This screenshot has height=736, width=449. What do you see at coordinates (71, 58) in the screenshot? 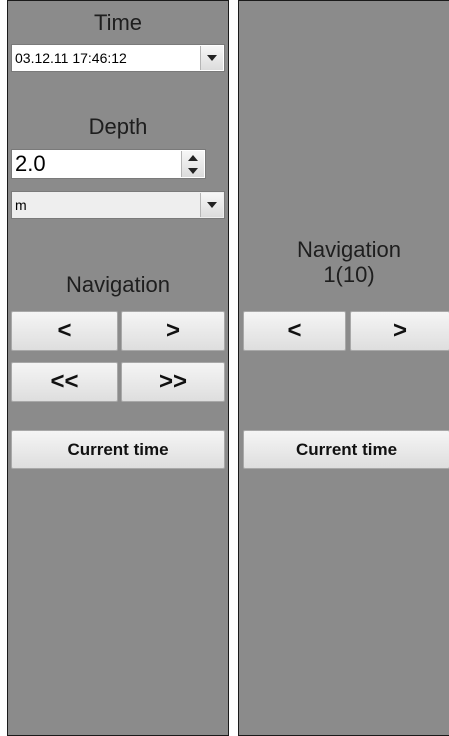
I see `time-select-value: 03.12.11 17:46:12` at bounding box center [71, 58].